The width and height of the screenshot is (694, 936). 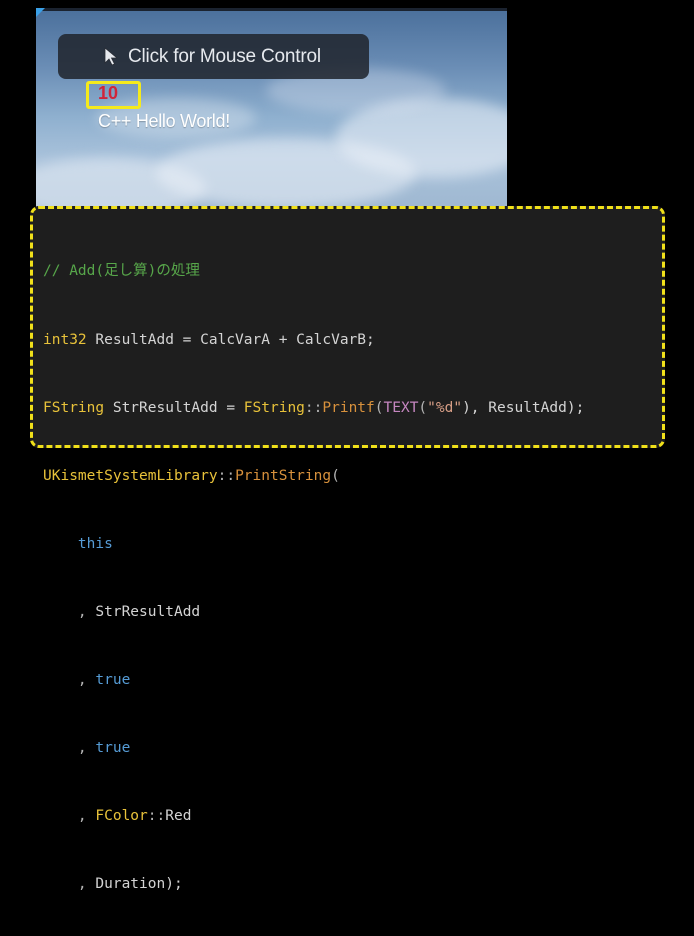 What do you see at coordinates (313, 271) in the screenshot?
I see `code-line: // Add(足し算)の処理` at bounding box center [313, 271].